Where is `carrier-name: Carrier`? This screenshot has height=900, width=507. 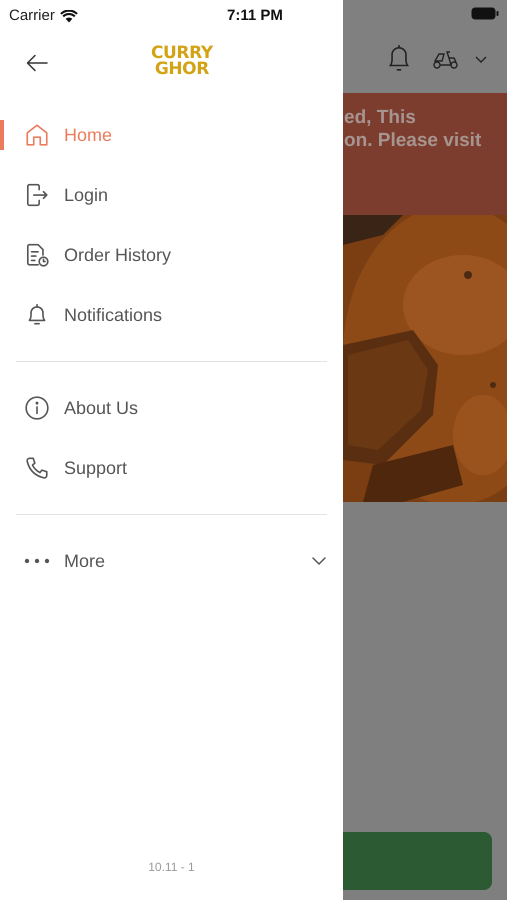 carrier-name: Carrier is located at coordinates (32, 16).